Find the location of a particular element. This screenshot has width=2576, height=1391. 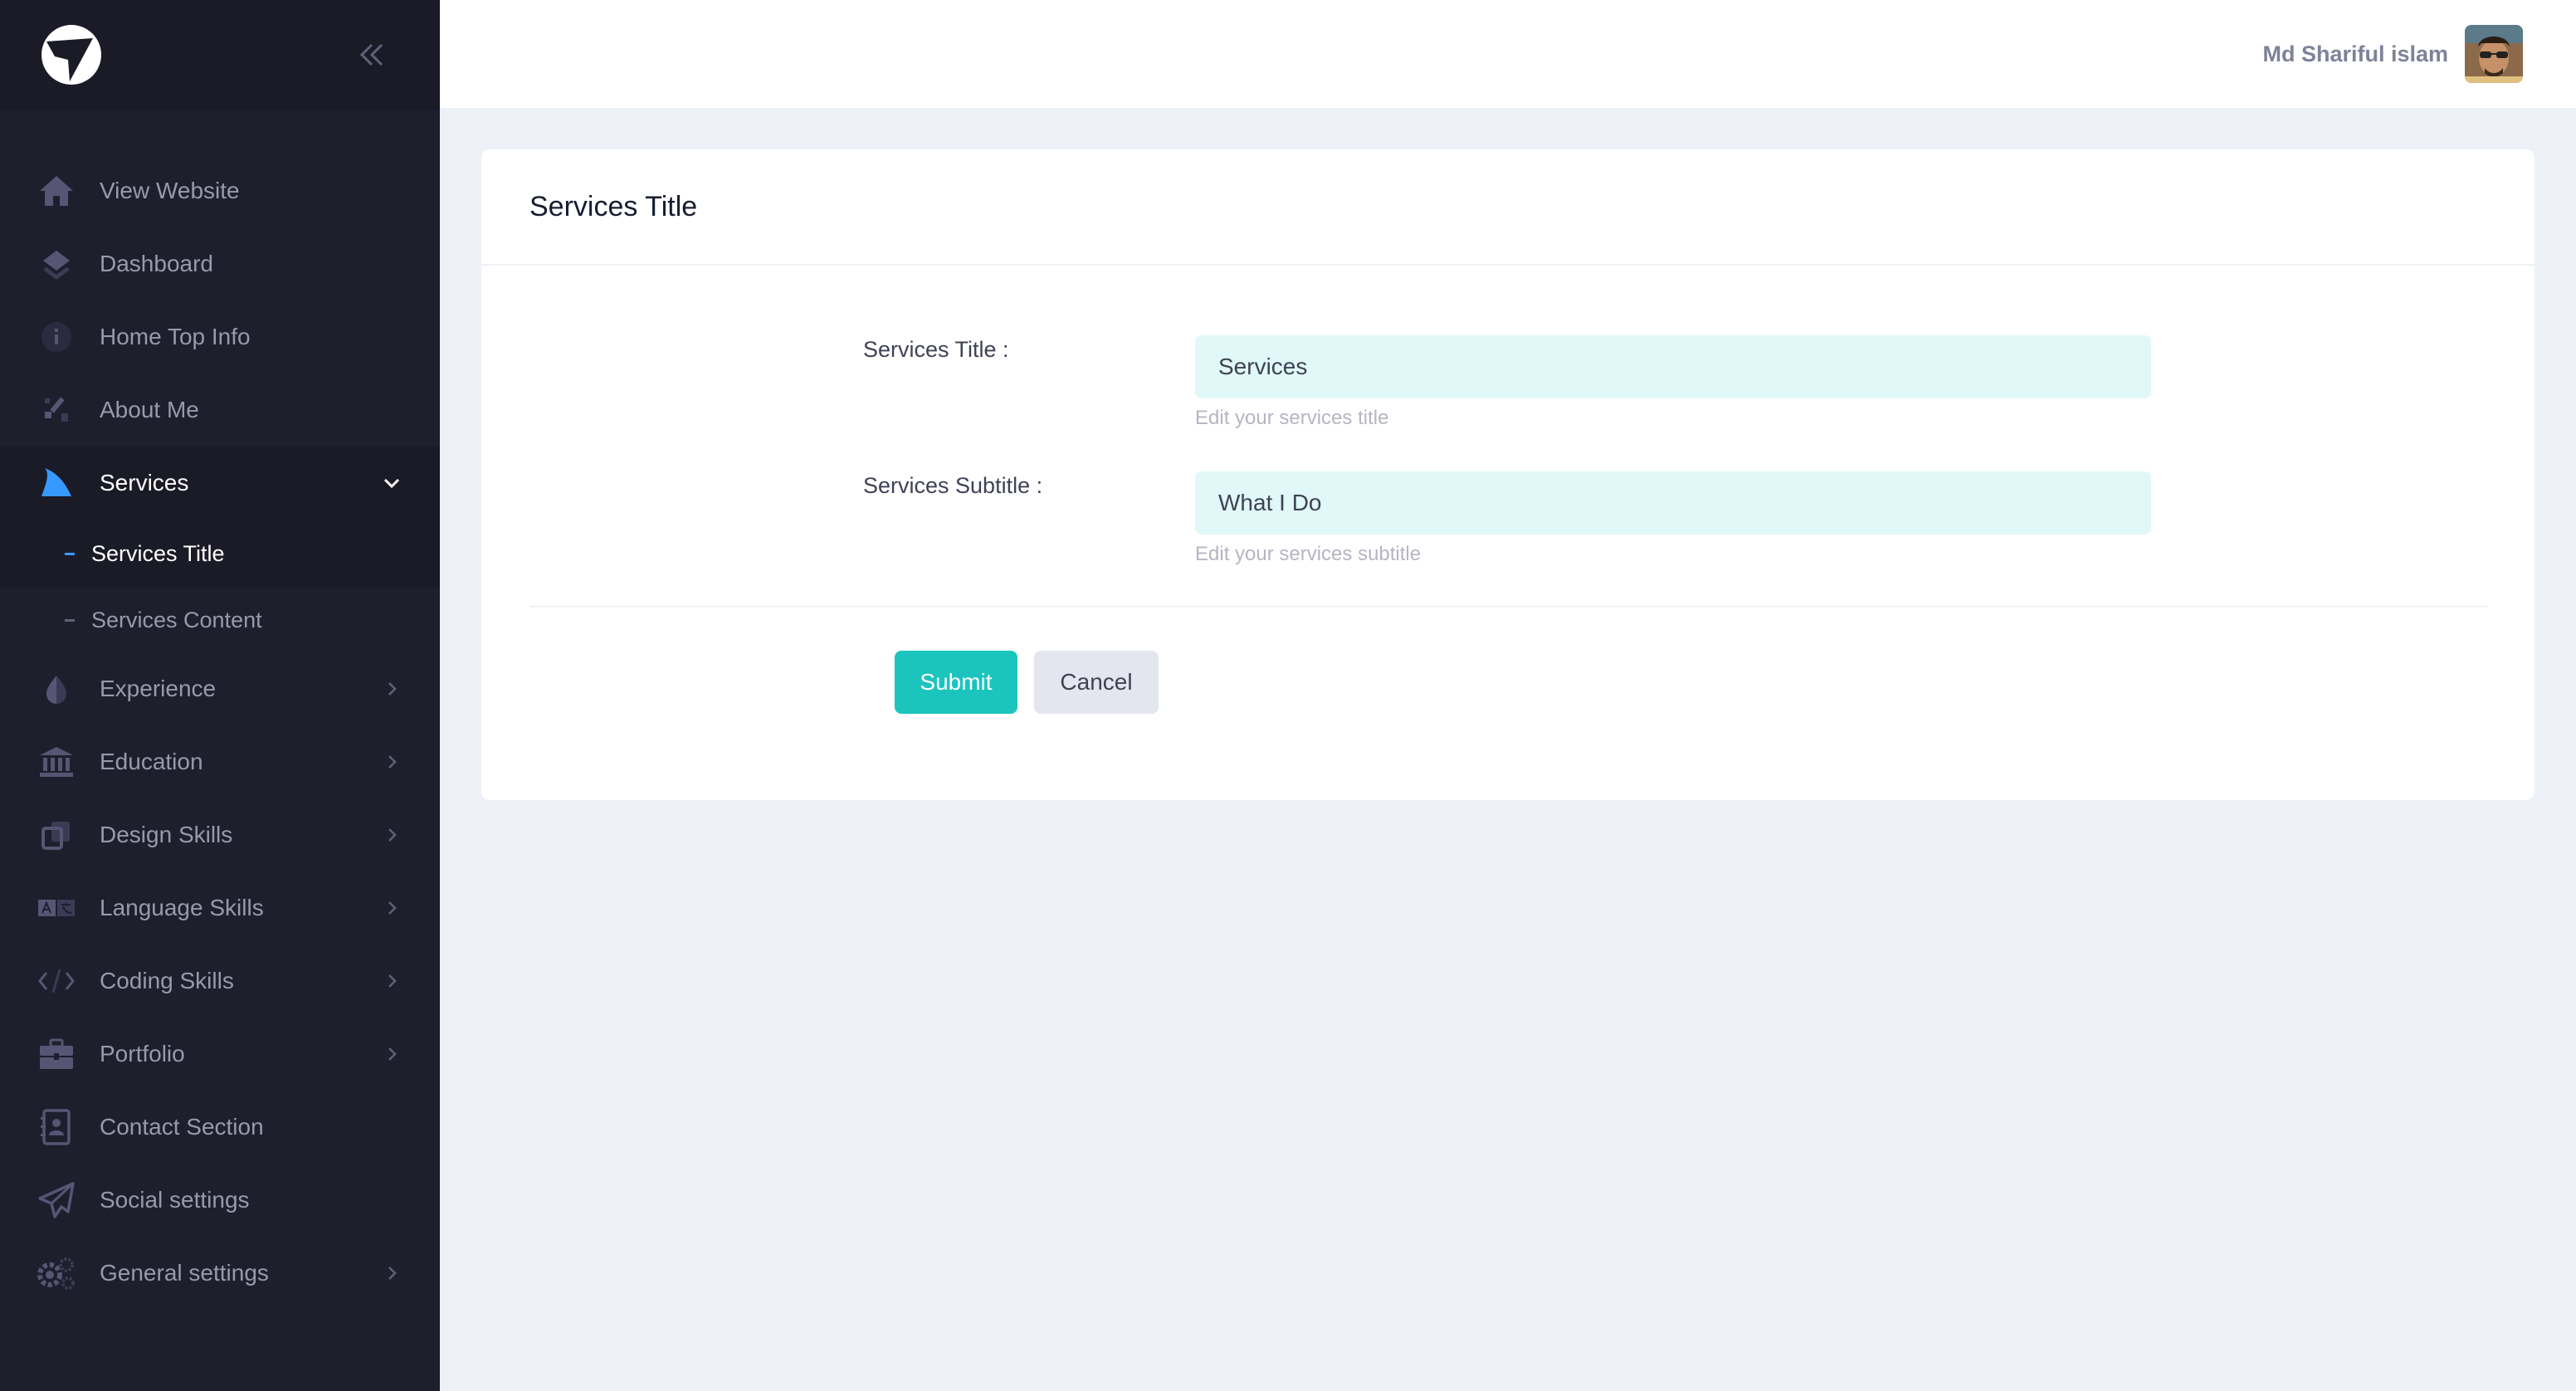

sidebar-subitem-services-content: Services Content is located at coordinates (220, 620).